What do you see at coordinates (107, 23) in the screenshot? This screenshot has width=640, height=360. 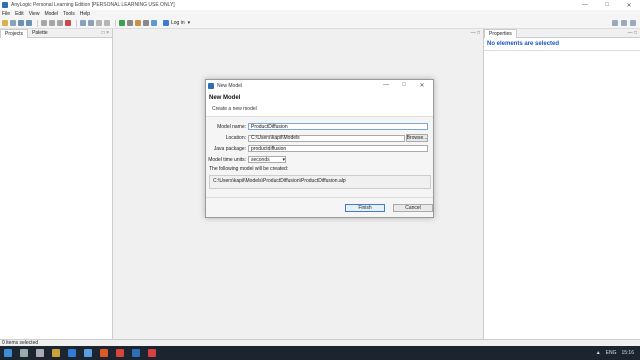 I see `build-icon` at bounding box center [107, 23].